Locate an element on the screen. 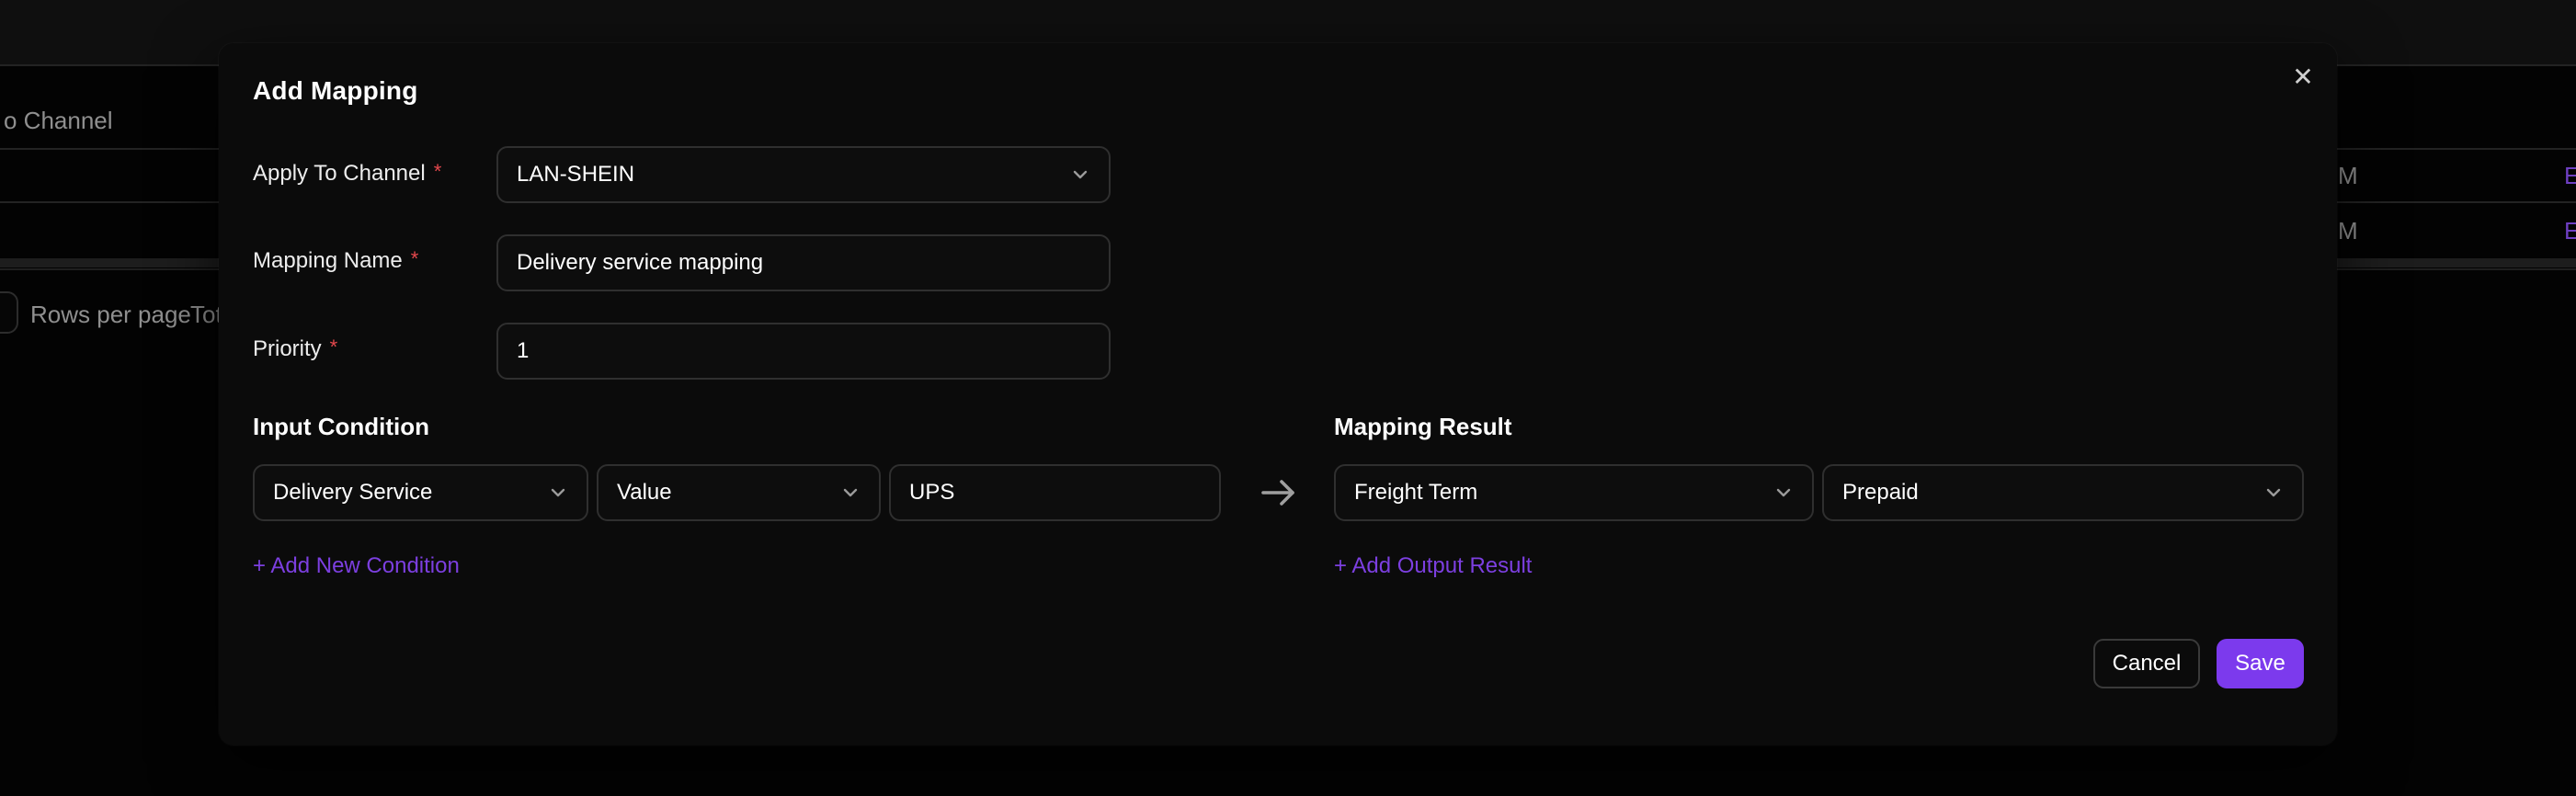  apply-to-channel-label-text: Apply To Channel is located at coordinates (339, 173).